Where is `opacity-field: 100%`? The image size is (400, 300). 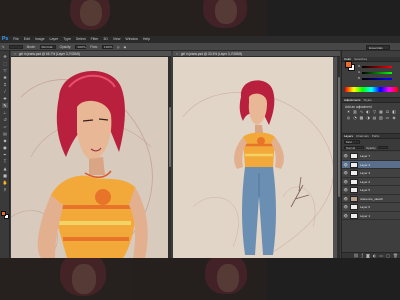 opacity-field: 100% is located at coordinates (81, 46).